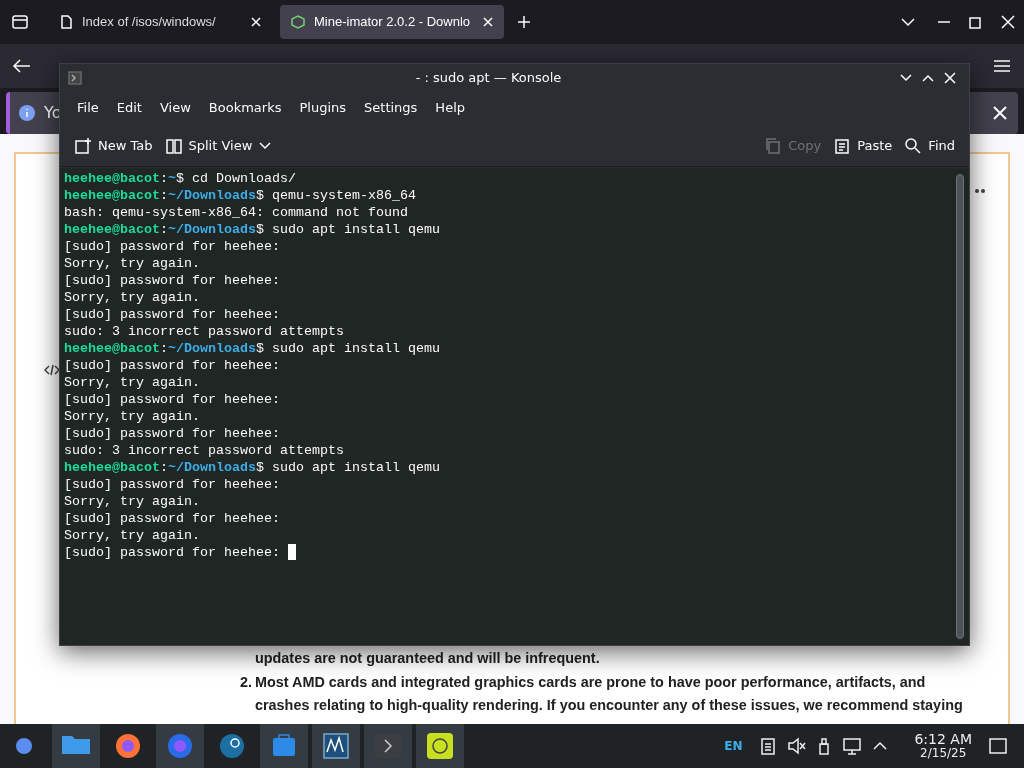 Image resolution: width=1024 pixels, height=768 pixels. I want to click on menu-item: Help, so click(450, 108).